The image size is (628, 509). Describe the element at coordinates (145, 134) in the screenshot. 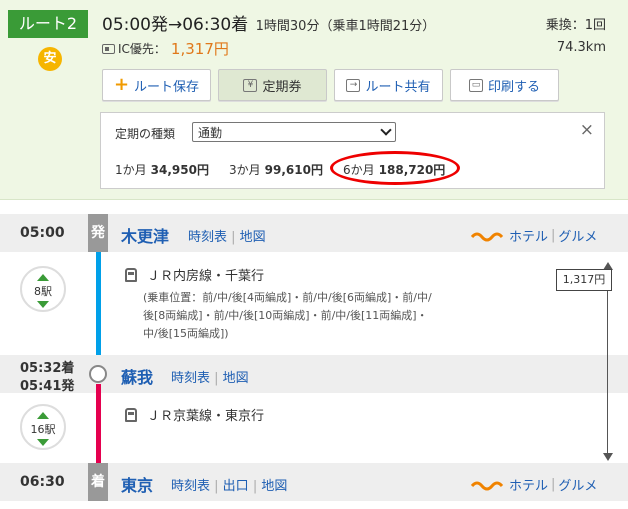

I see `pass-type-label: 定期の種類` at that location.